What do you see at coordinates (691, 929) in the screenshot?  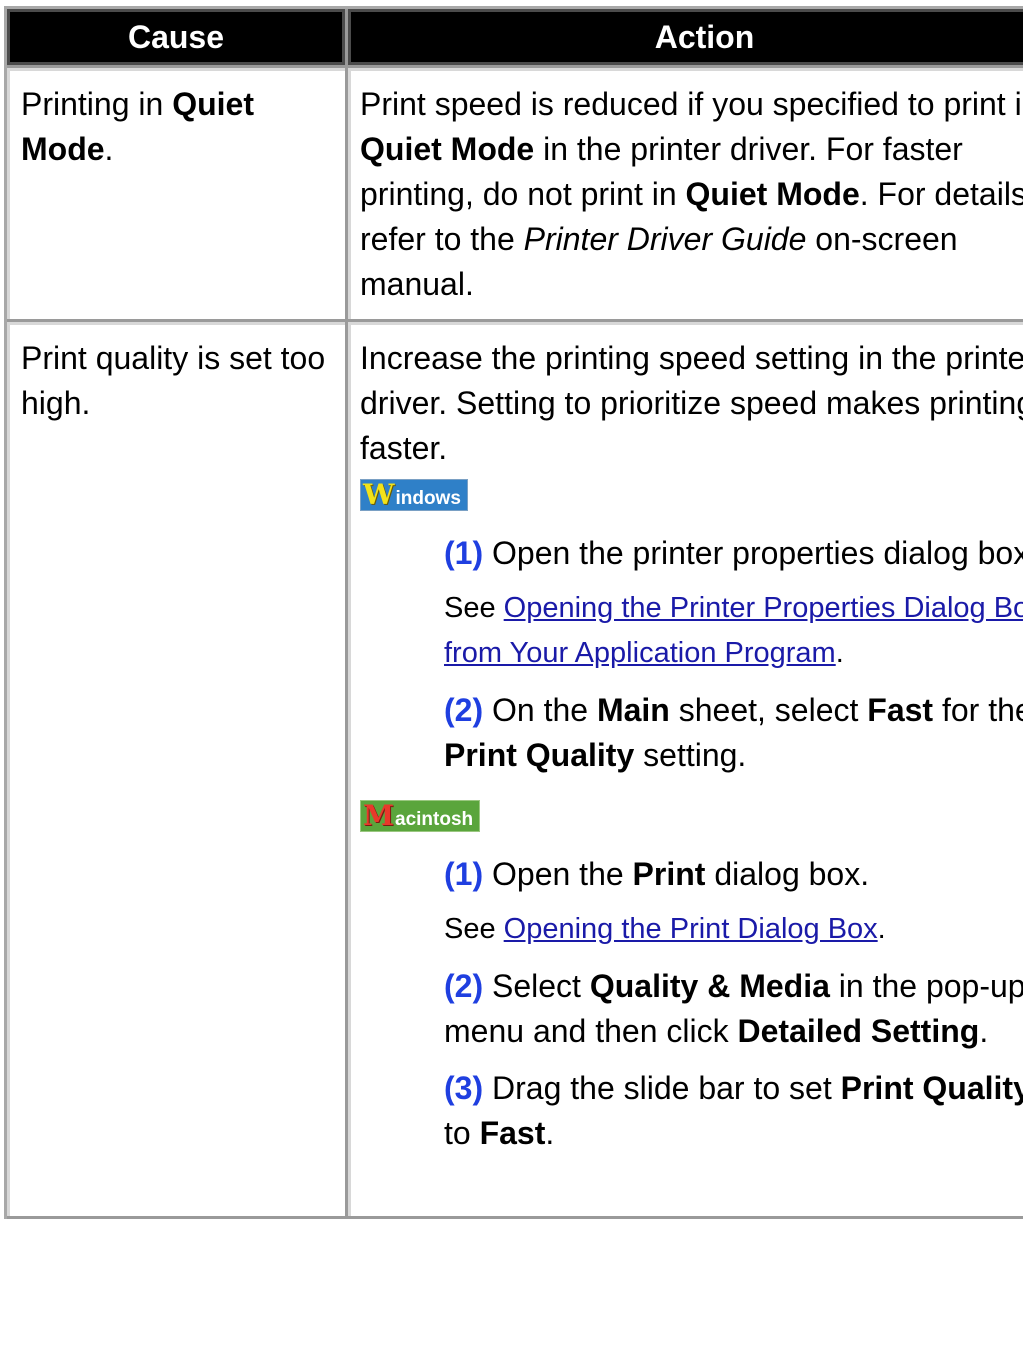 I see `print-dialog-link: Opening the Print Dialog Box` at bounding box center [691, 929].